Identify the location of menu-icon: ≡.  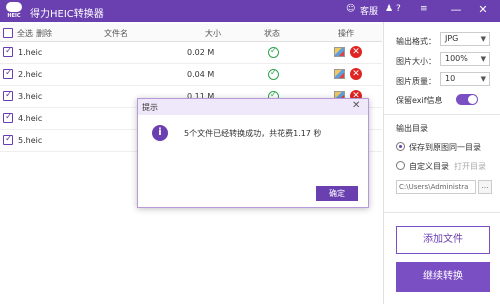
(424, 9).